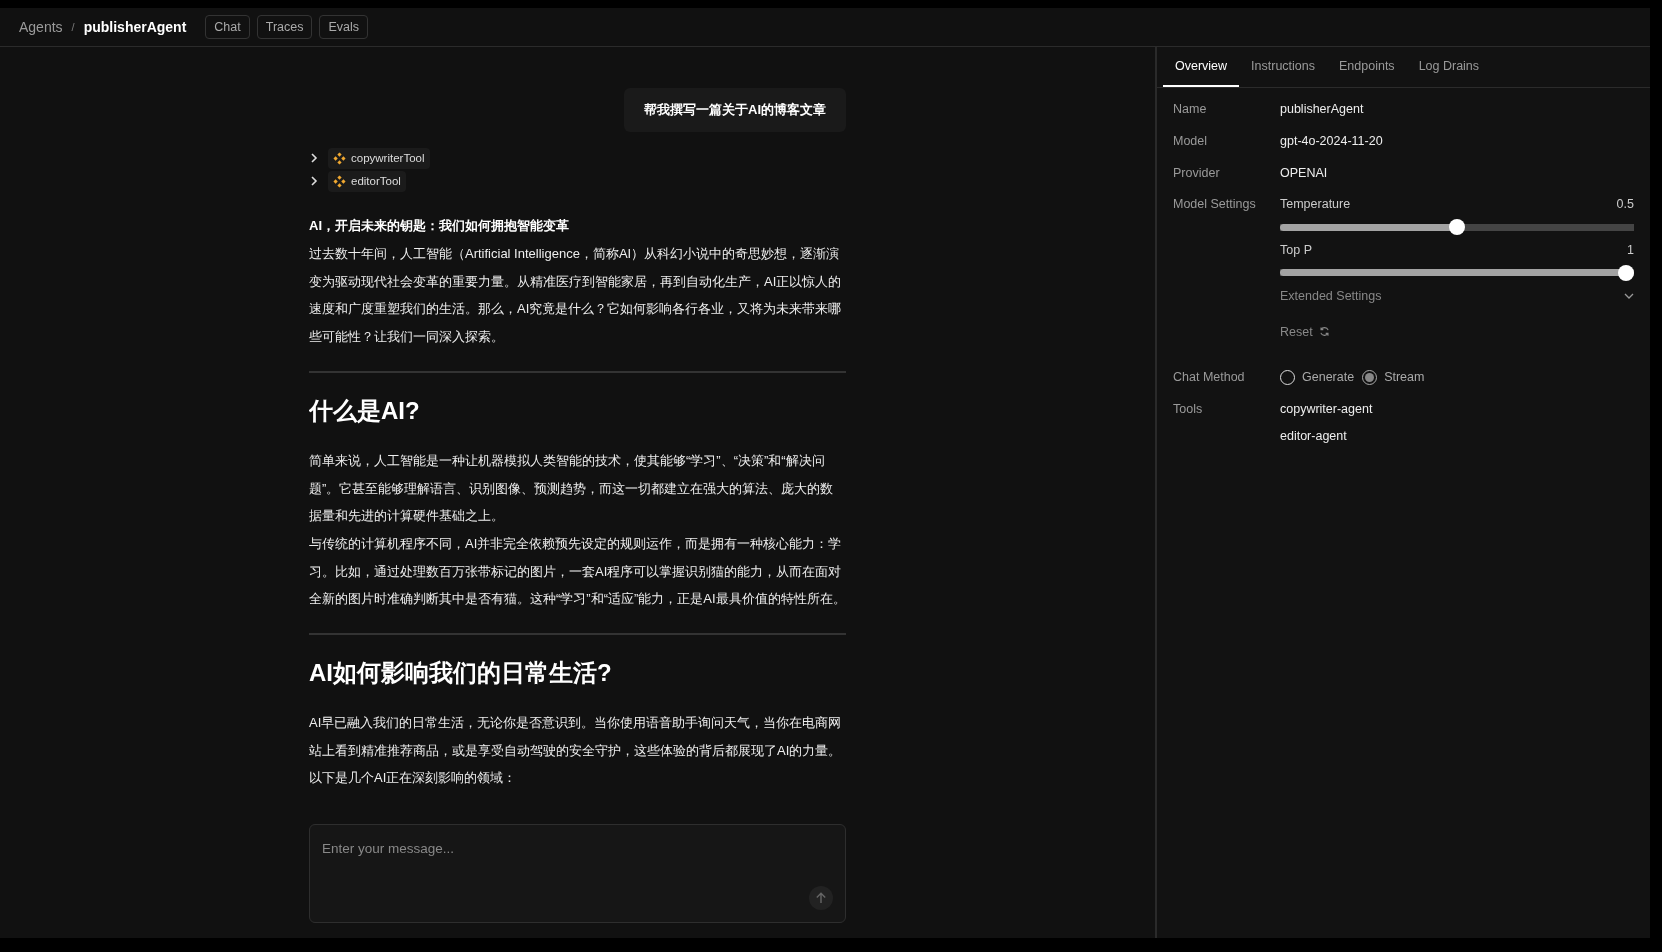  I want to click on panel-tab: Log Drains, so click(1449, 67).